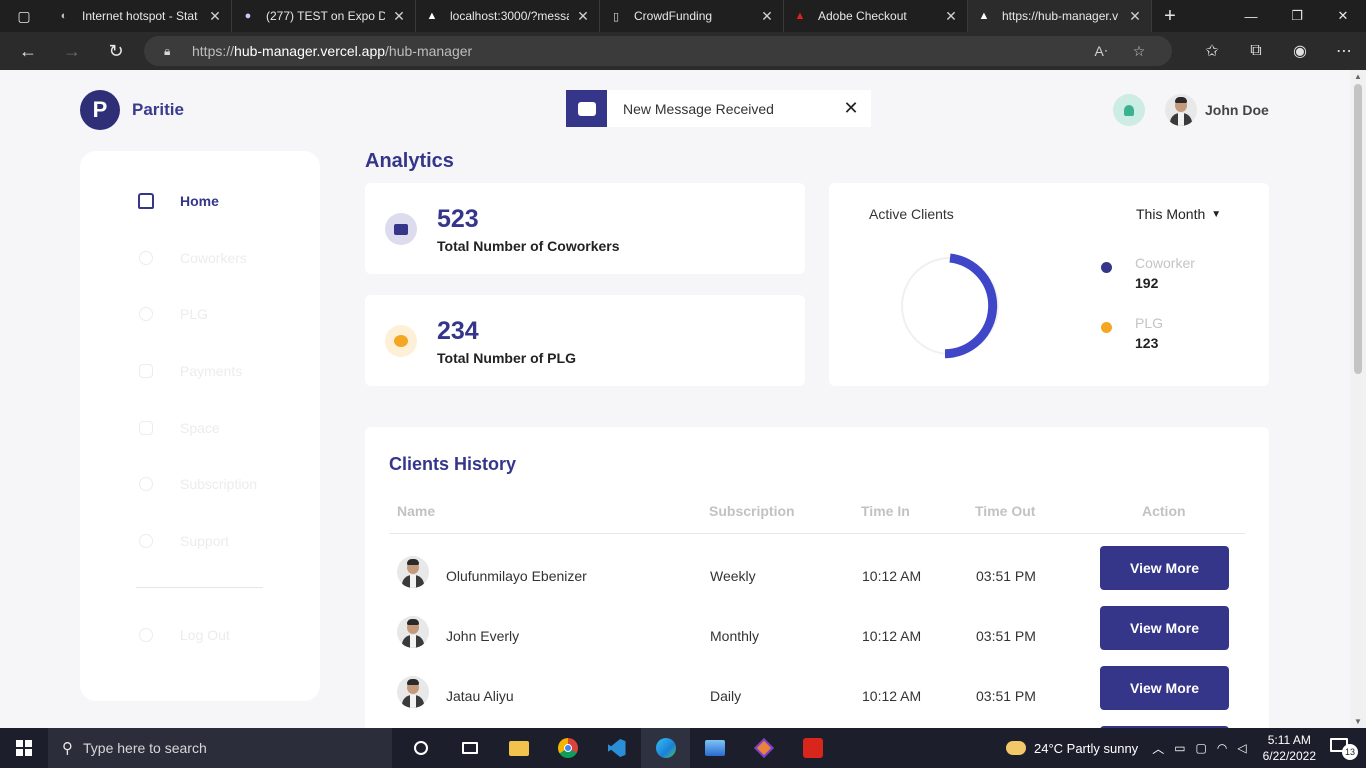 This screenshot has width=1366, height=768. Describe the element at coordinates (1212, 51) in the screenshot. I see `favorites-icon: ✩` at that location.